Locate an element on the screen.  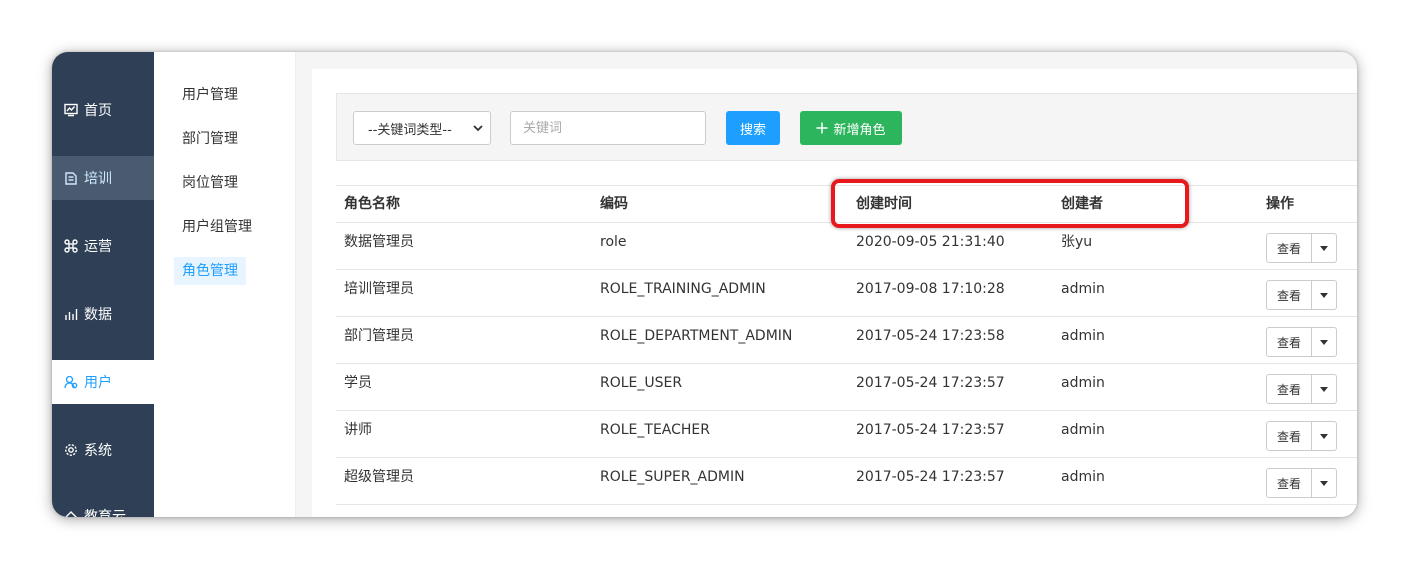
nav-item-label: 运营 is located at coordinates (98, 247).